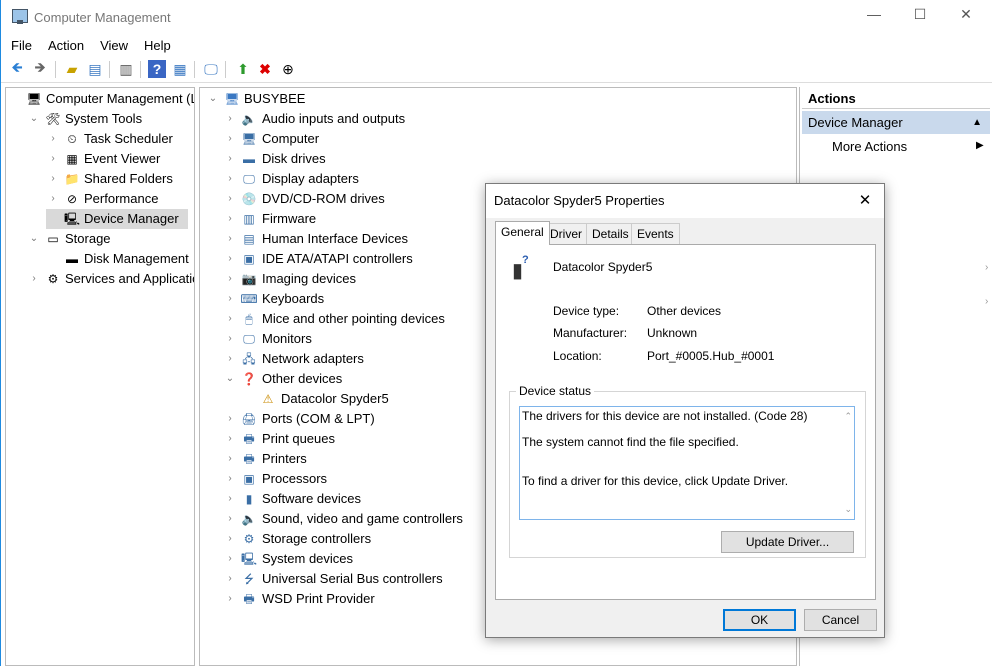  What do you see at coordinates (157, 69) in the screenshot?
I see `help-icon: ?` at bounding box center [157, 69].